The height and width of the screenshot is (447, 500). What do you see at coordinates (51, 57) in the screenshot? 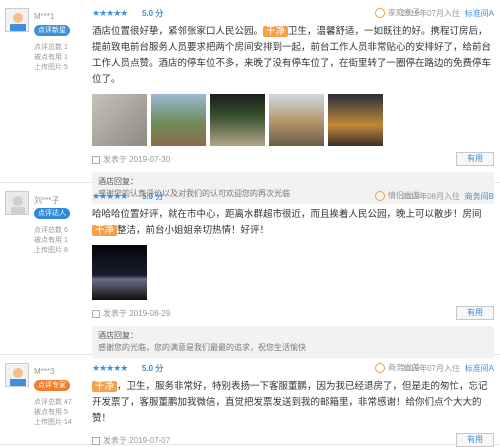
I see `reviewer-stats: 点评总数 1 被点有用 1 上传图片 5` at bounding box center [51, 57].